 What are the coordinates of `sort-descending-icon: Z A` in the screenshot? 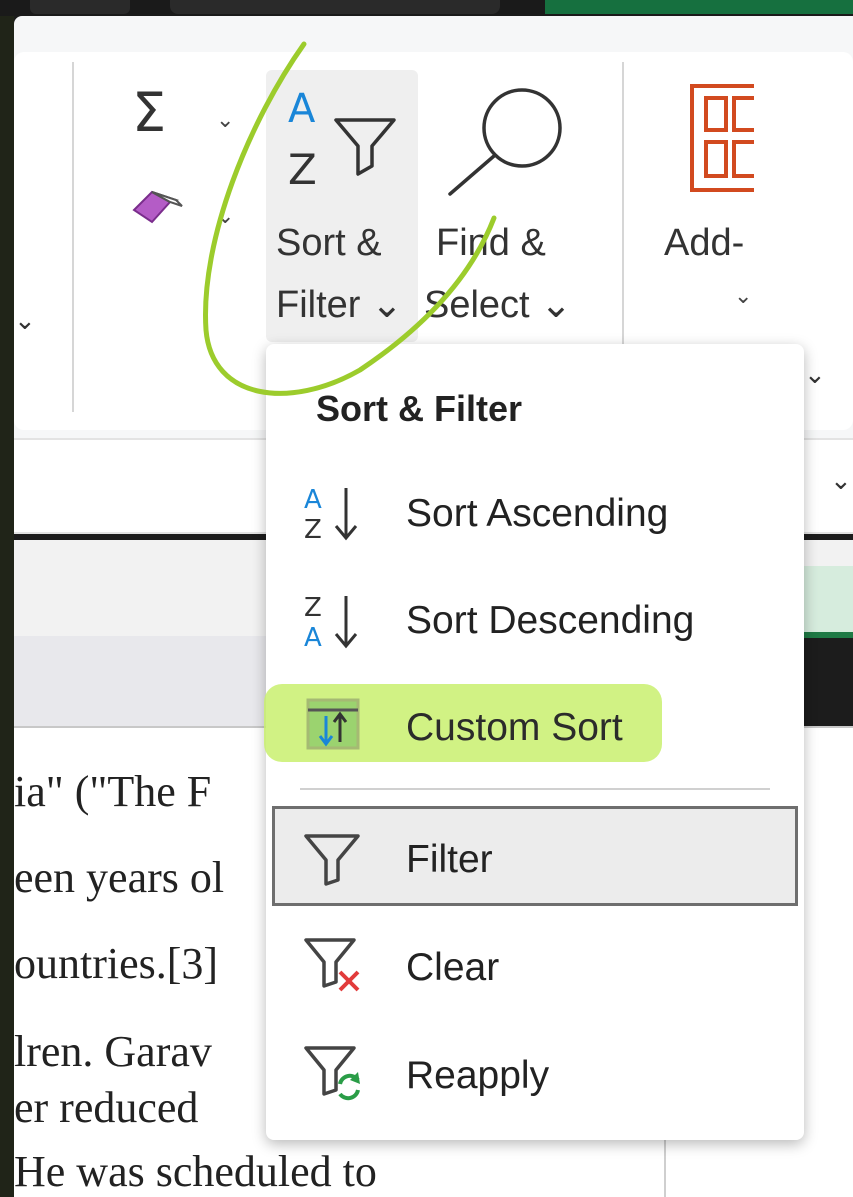 It's located at (331, 622).